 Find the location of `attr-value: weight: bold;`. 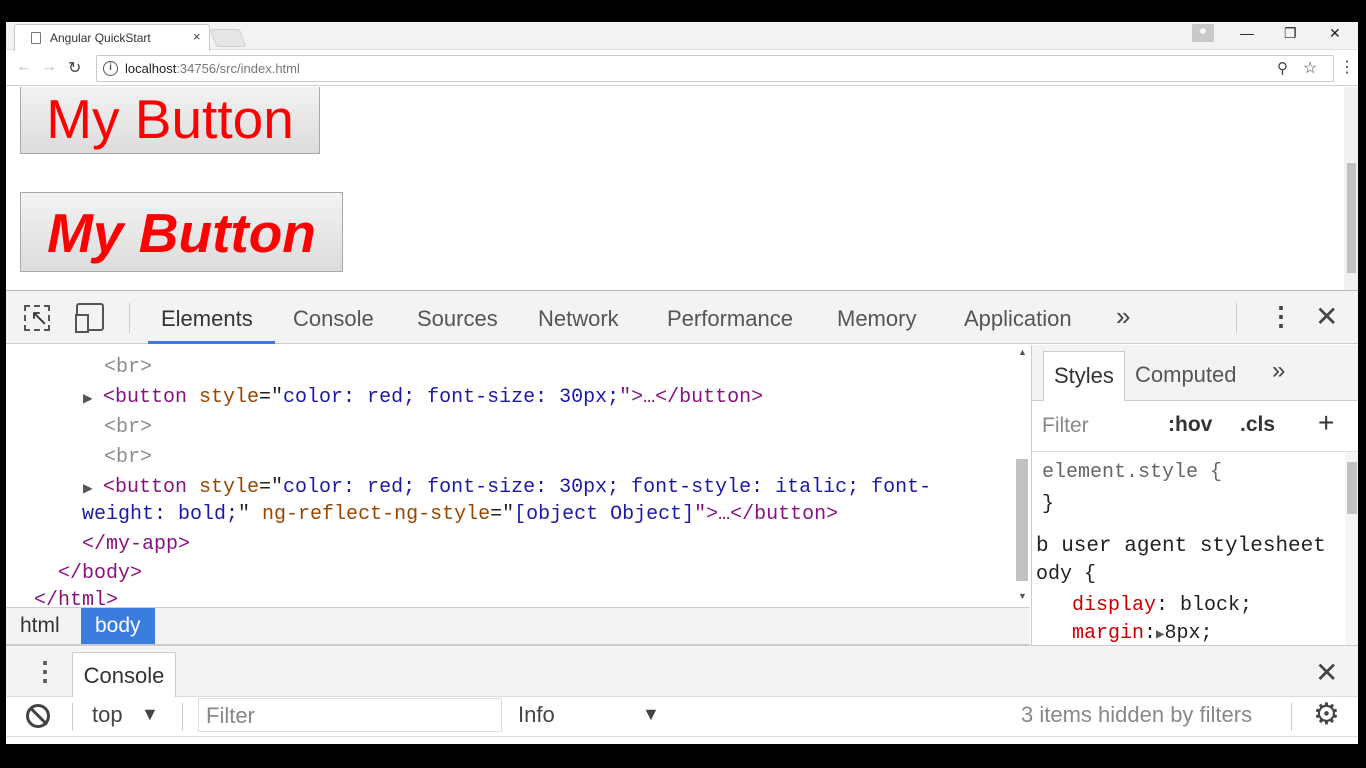

attr-value: weight: bold; is located at coordinates (160, 514).